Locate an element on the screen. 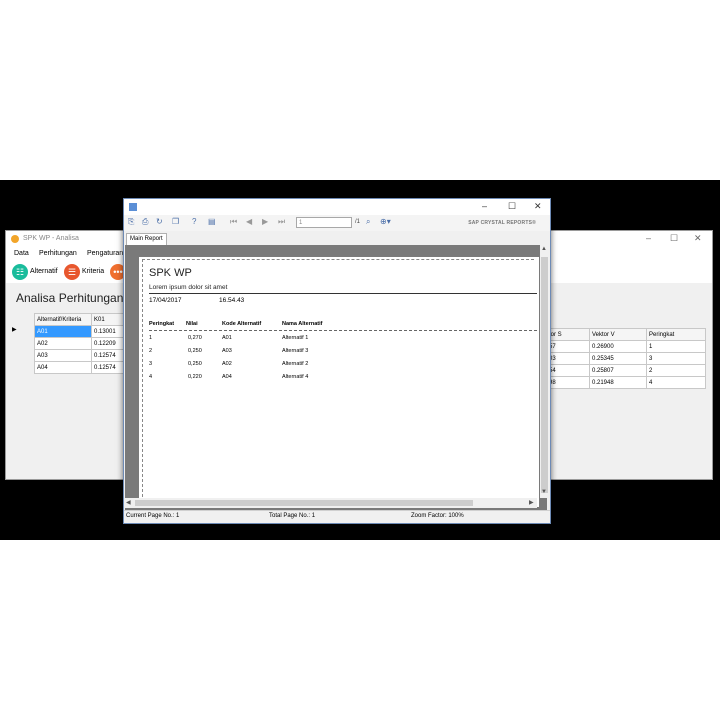 Image resolution: width=720 pixels, height=720 pixels. table-row: 54 0.25807 2 is located at coordinates (626, 370).